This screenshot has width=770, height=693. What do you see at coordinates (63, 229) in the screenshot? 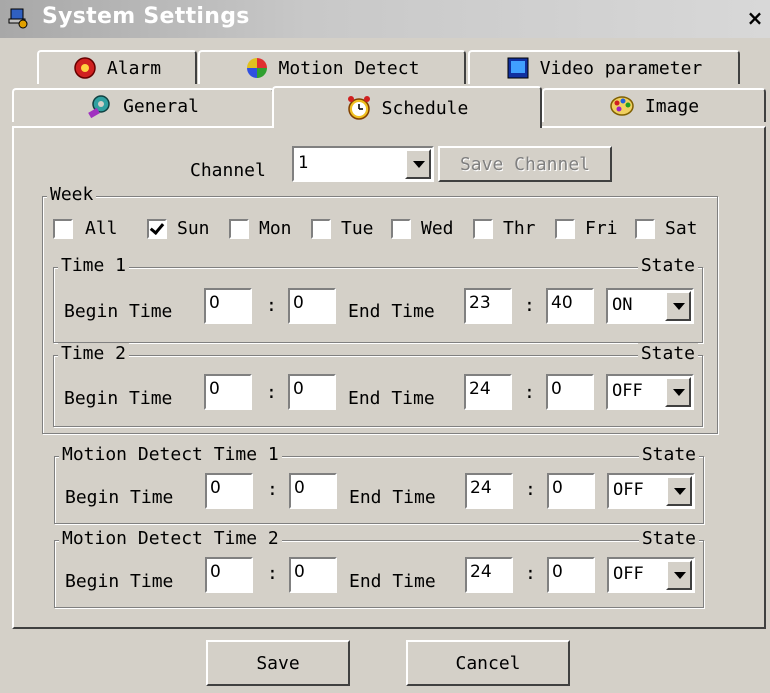
I see `checkbox-all` at bounding box center [63, 229].